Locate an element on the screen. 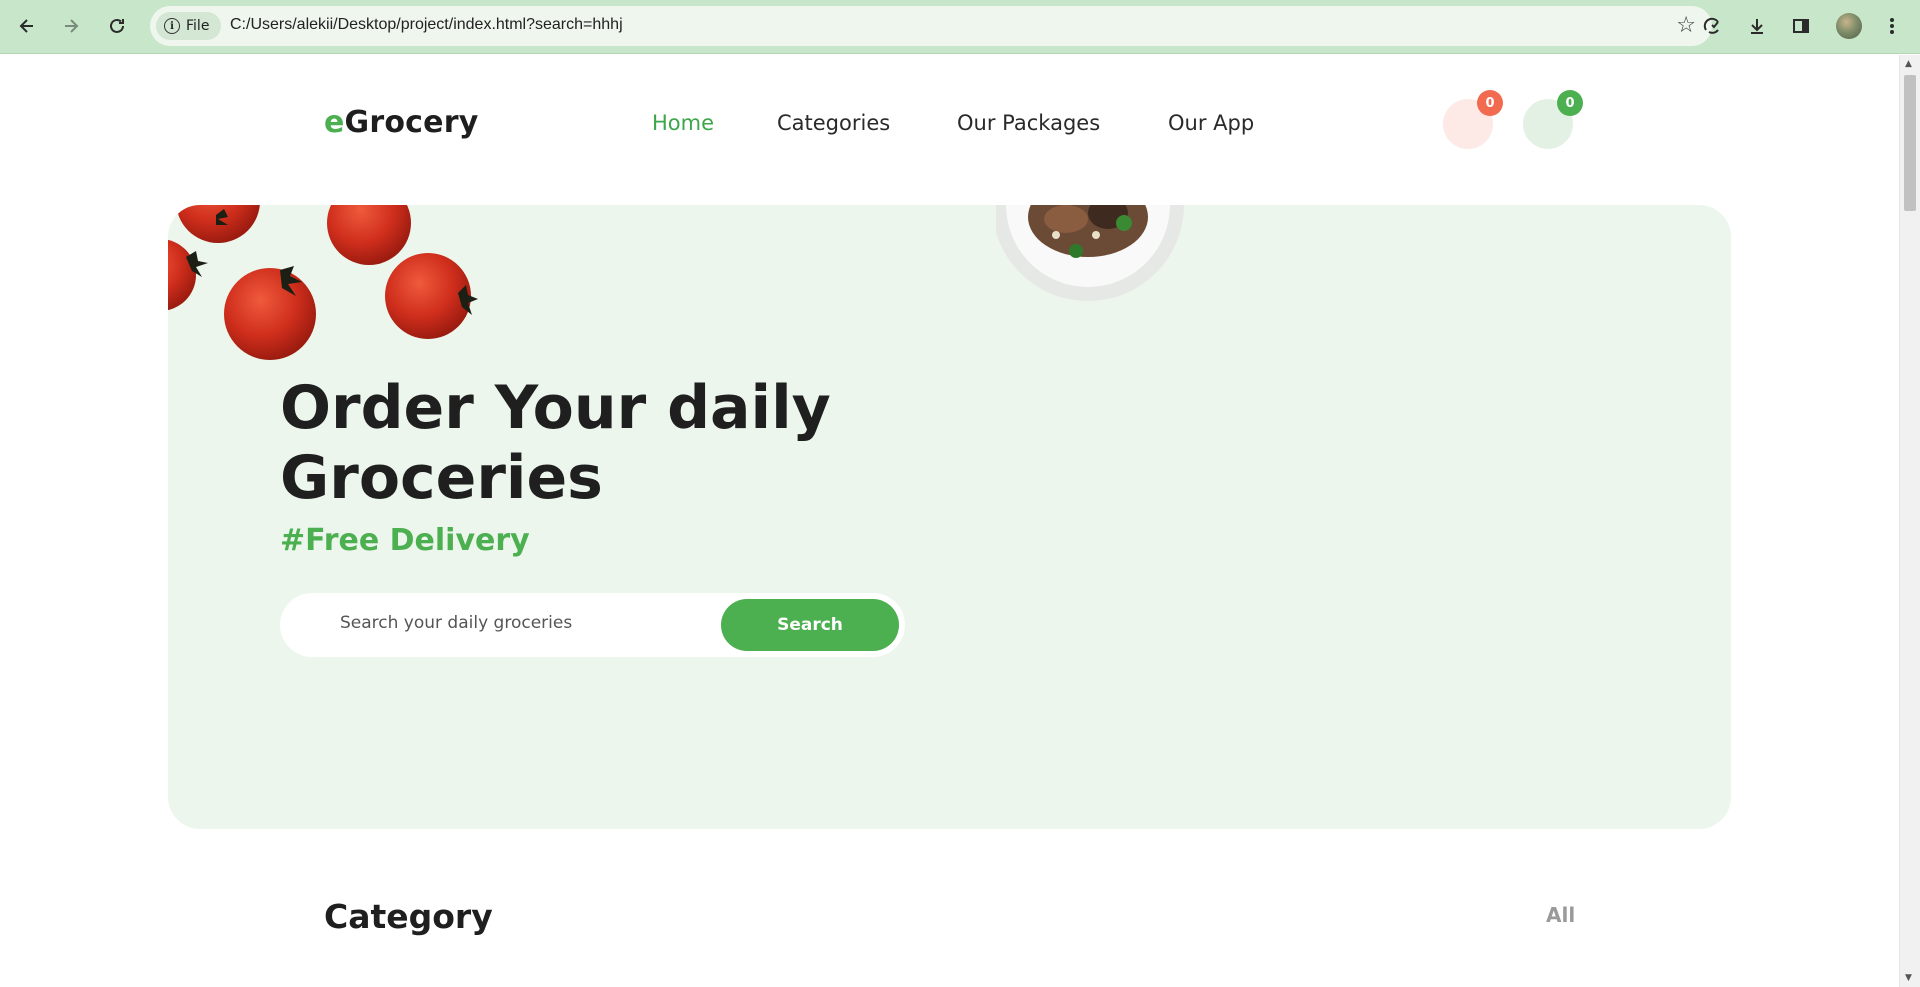 The image size is (1920, 987). hero-title: Order Your daily Groceries is located at coordinates (555, 443).